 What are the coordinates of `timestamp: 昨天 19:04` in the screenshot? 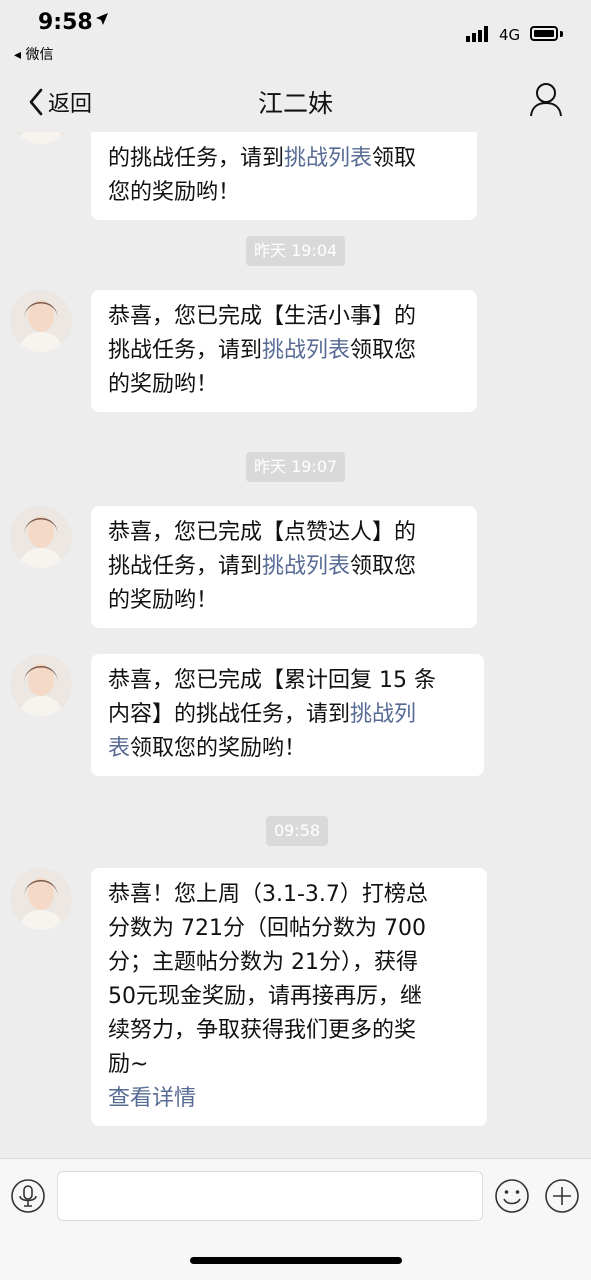 It's located at (296, 251).